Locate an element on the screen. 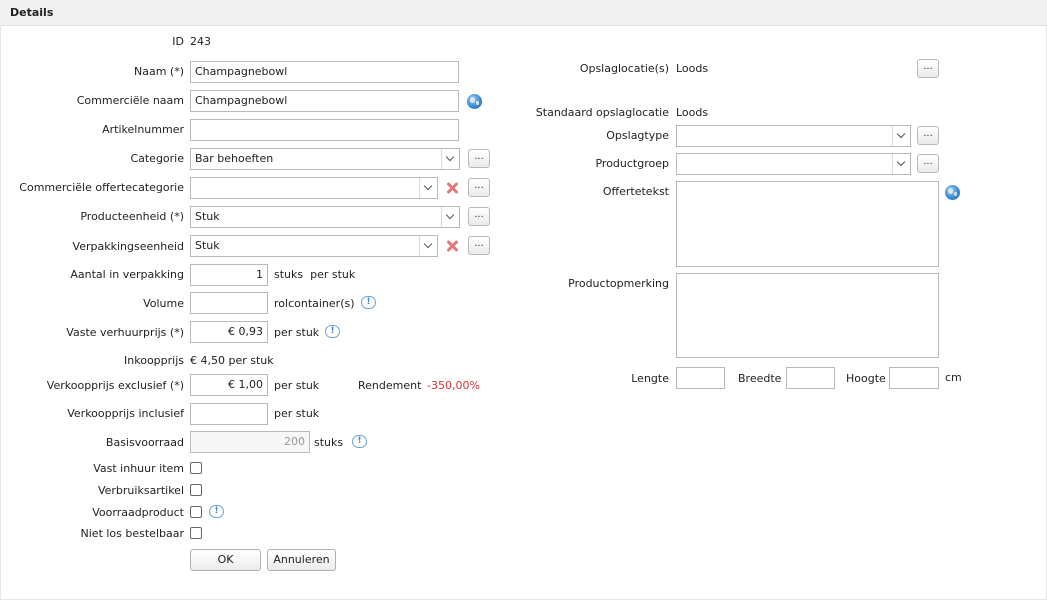 The height and width of the screenshot is (600, 1047). vast-inhuur-checkbox is located at coordinates (196, 468).